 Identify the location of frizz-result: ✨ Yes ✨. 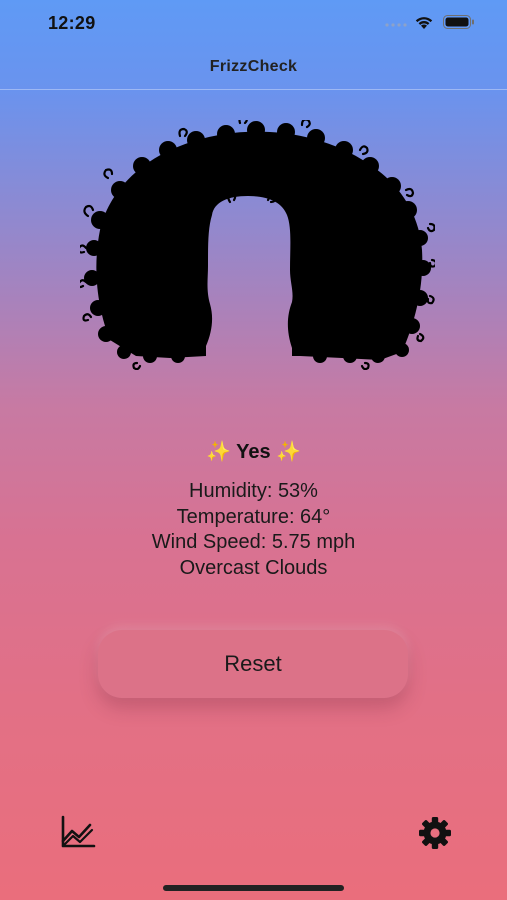
(253, 451).